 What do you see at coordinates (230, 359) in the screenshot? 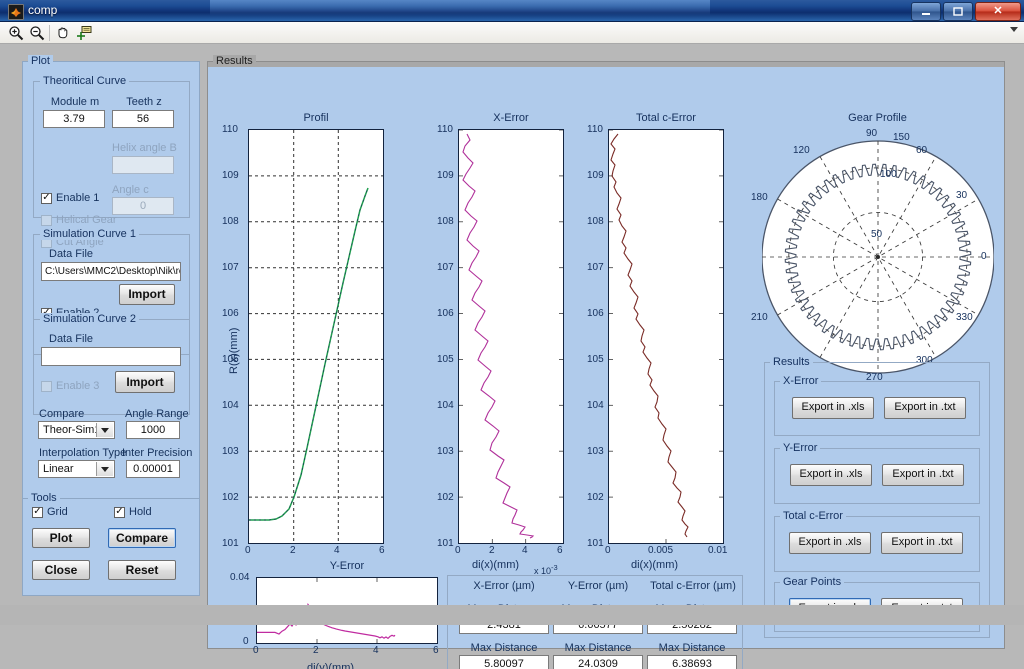
I see `profil-ytick: 105` at bounding box center [230, 359].